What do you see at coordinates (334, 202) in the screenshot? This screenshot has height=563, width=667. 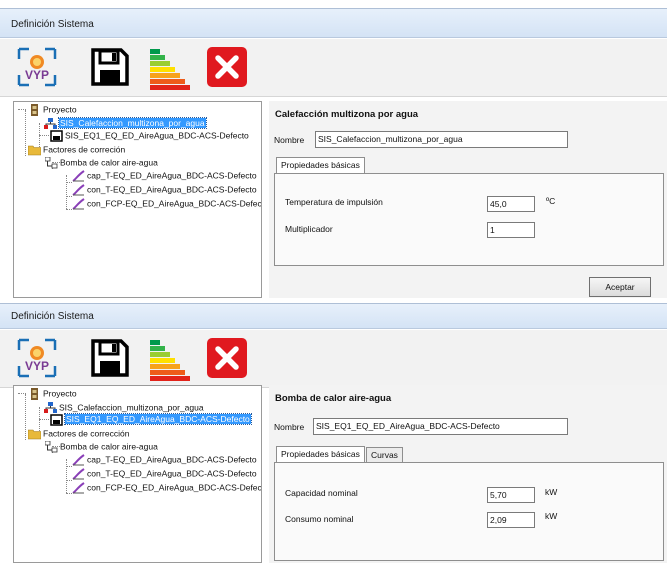 I see `supply-temperature-label: Temperatura de impulsión` at bounding box center [334, 202].